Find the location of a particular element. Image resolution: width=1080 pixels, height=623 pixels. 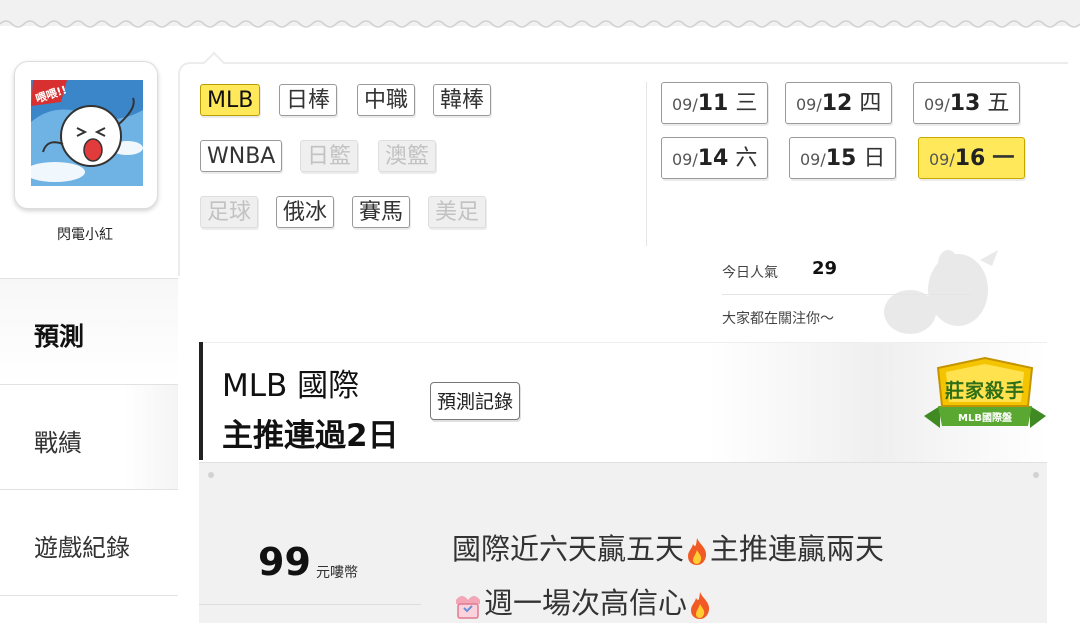

menu-item-record: 戰績 is located at coordinates (89, 437).